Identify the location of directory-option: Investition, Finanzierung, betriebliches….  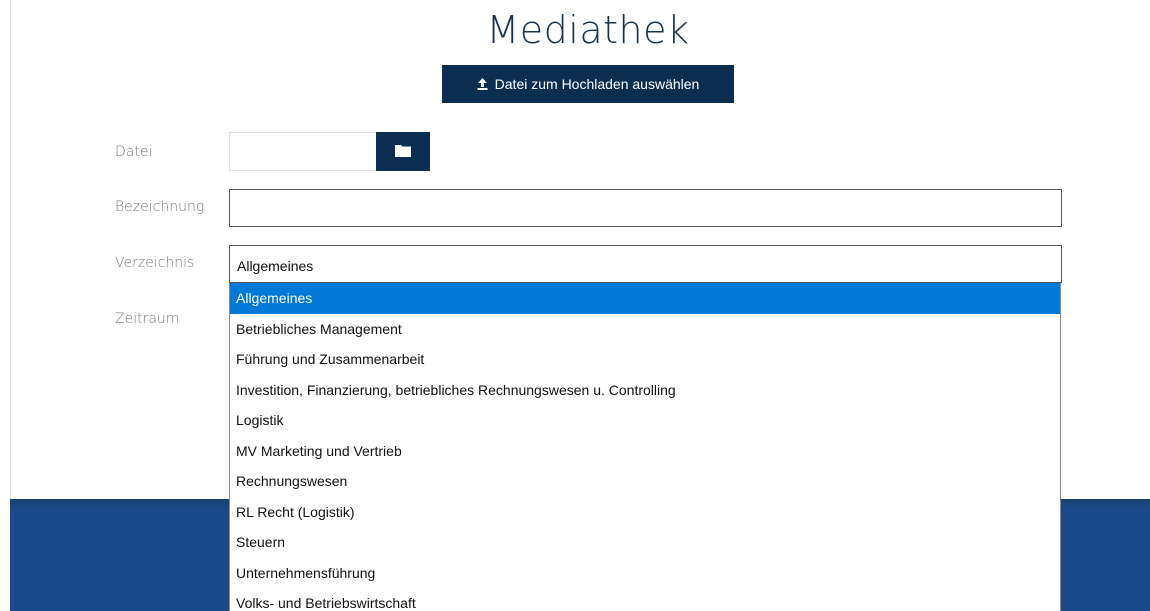
(645, 390).